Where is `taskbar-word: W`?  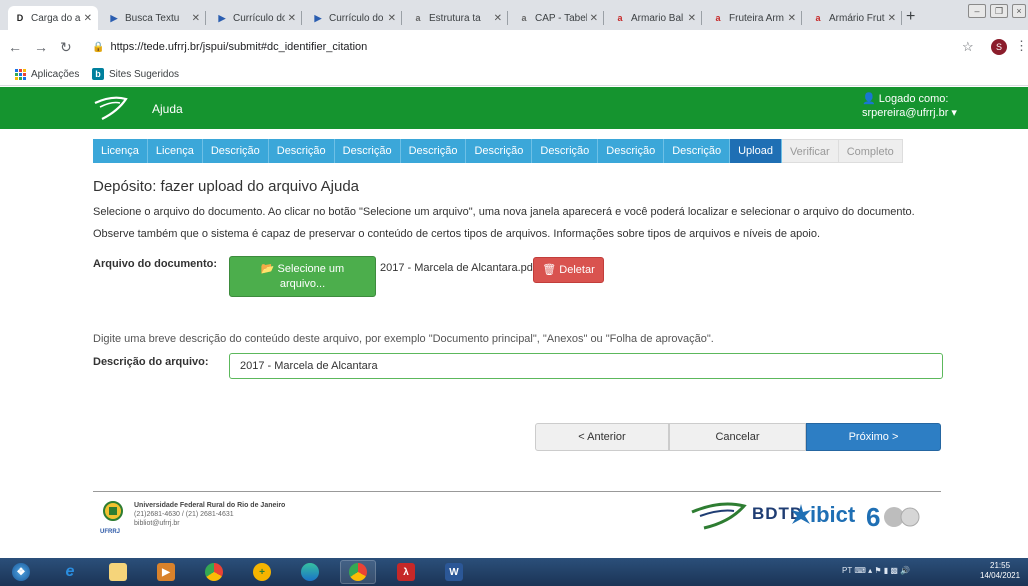 taskbar-word: W is located at coordinates (454, 572).